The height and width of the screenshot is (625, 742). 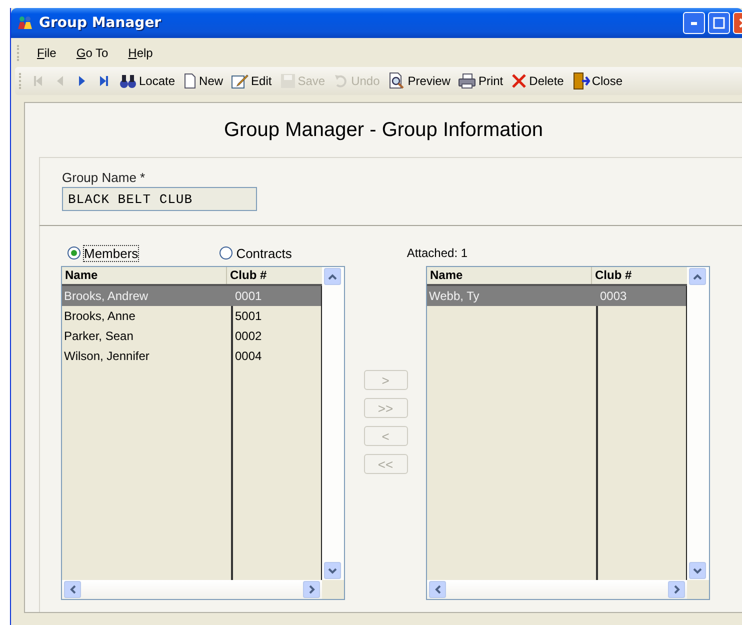 I want to click on edit-pencil-icon, so click(x=240, y=81).